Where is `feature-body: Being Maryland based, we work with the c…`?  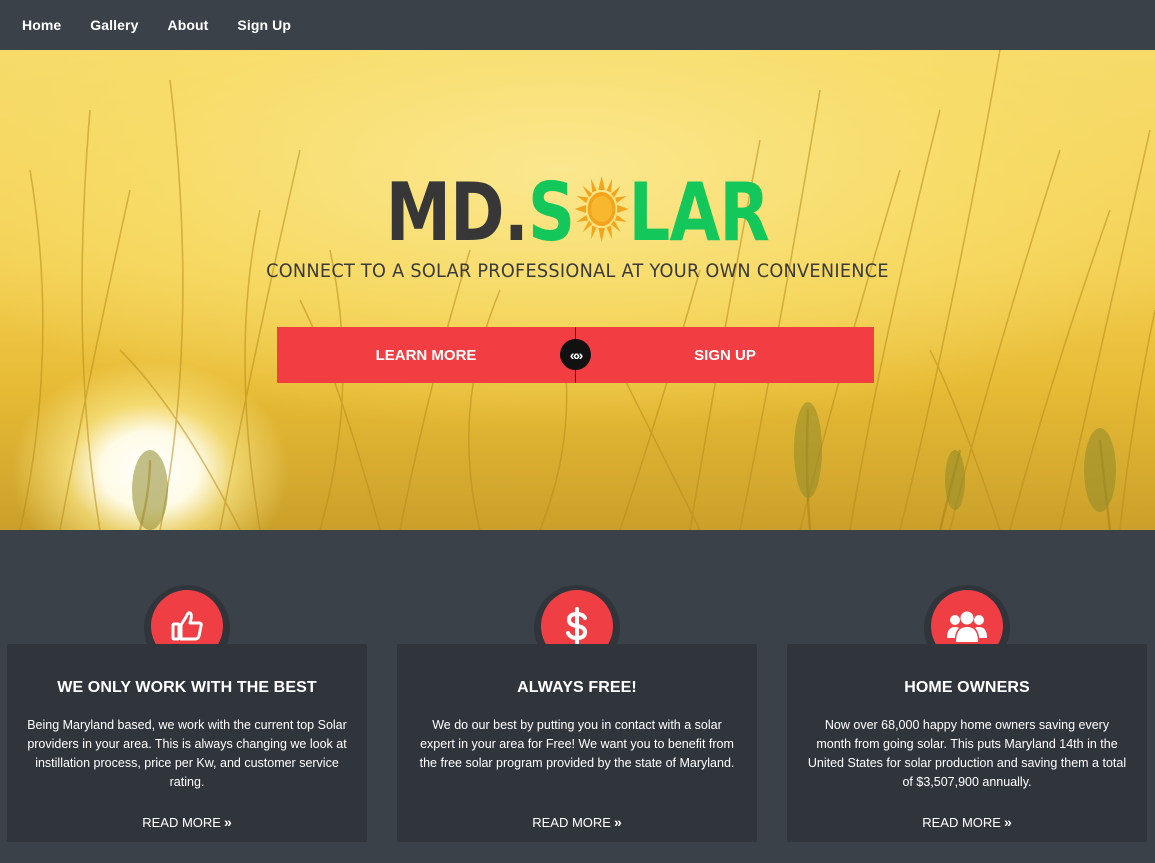 feature-body: Being Maryland based, we work with the c… is located at coordinates (187, 753).